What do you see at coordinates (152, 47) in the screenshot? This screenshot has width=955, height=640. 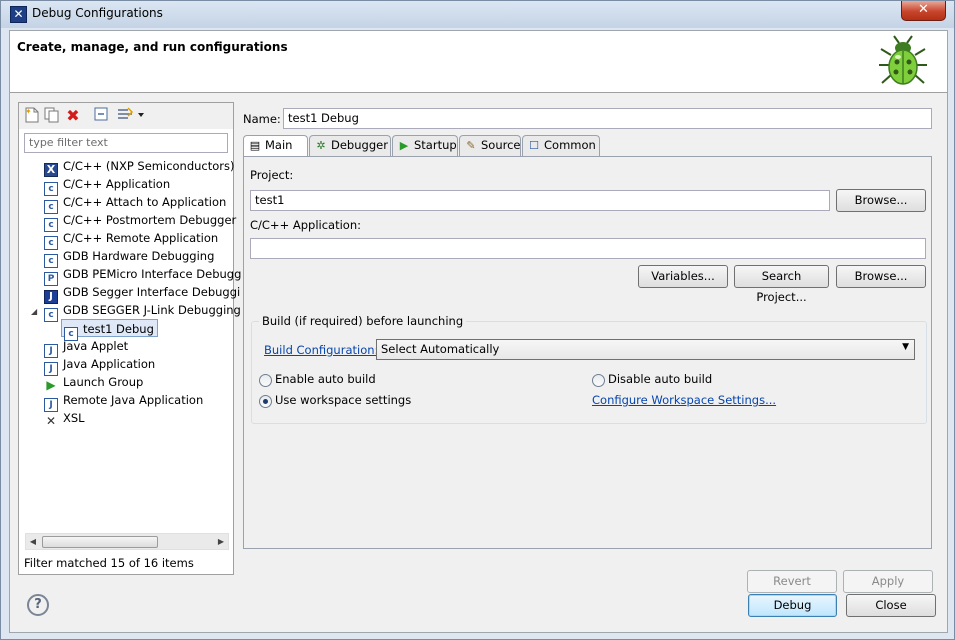 I see `dialog-header-title: Create, manage, and run configurations` at bounding box center [152, 47].